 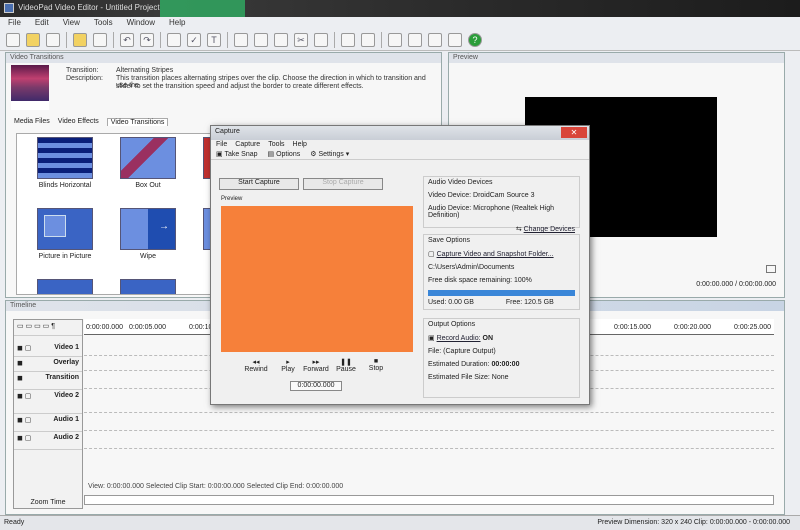 I want to click on cut-icon: ✂, so click(x=301, y=39).